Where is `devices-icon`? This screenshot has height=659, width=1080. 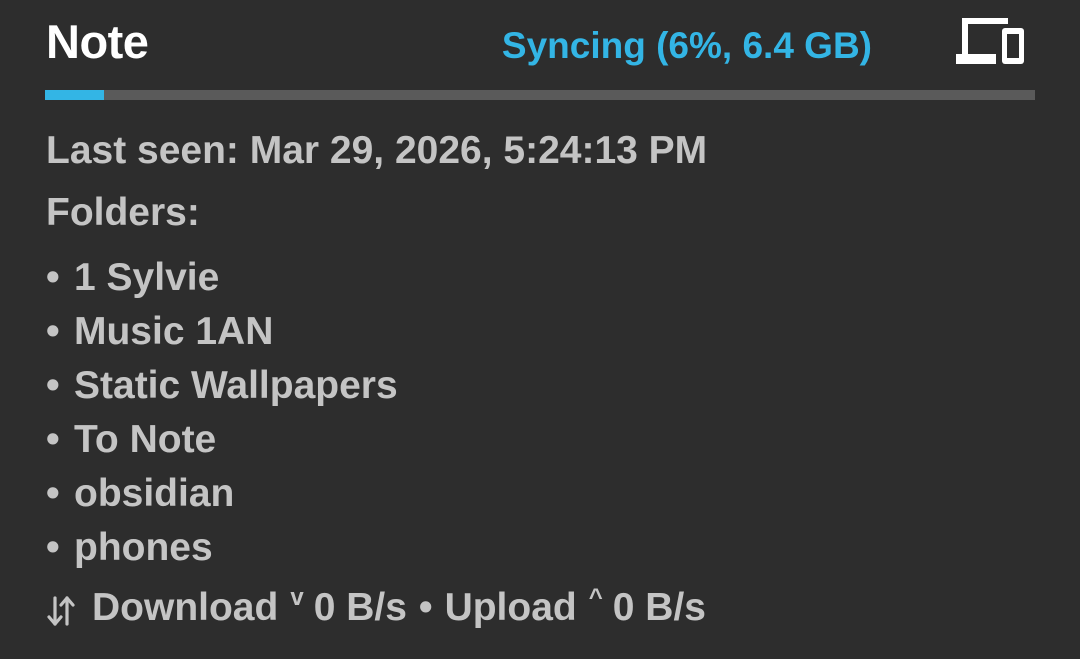 devices-icon is located at coordinates (990, 40).